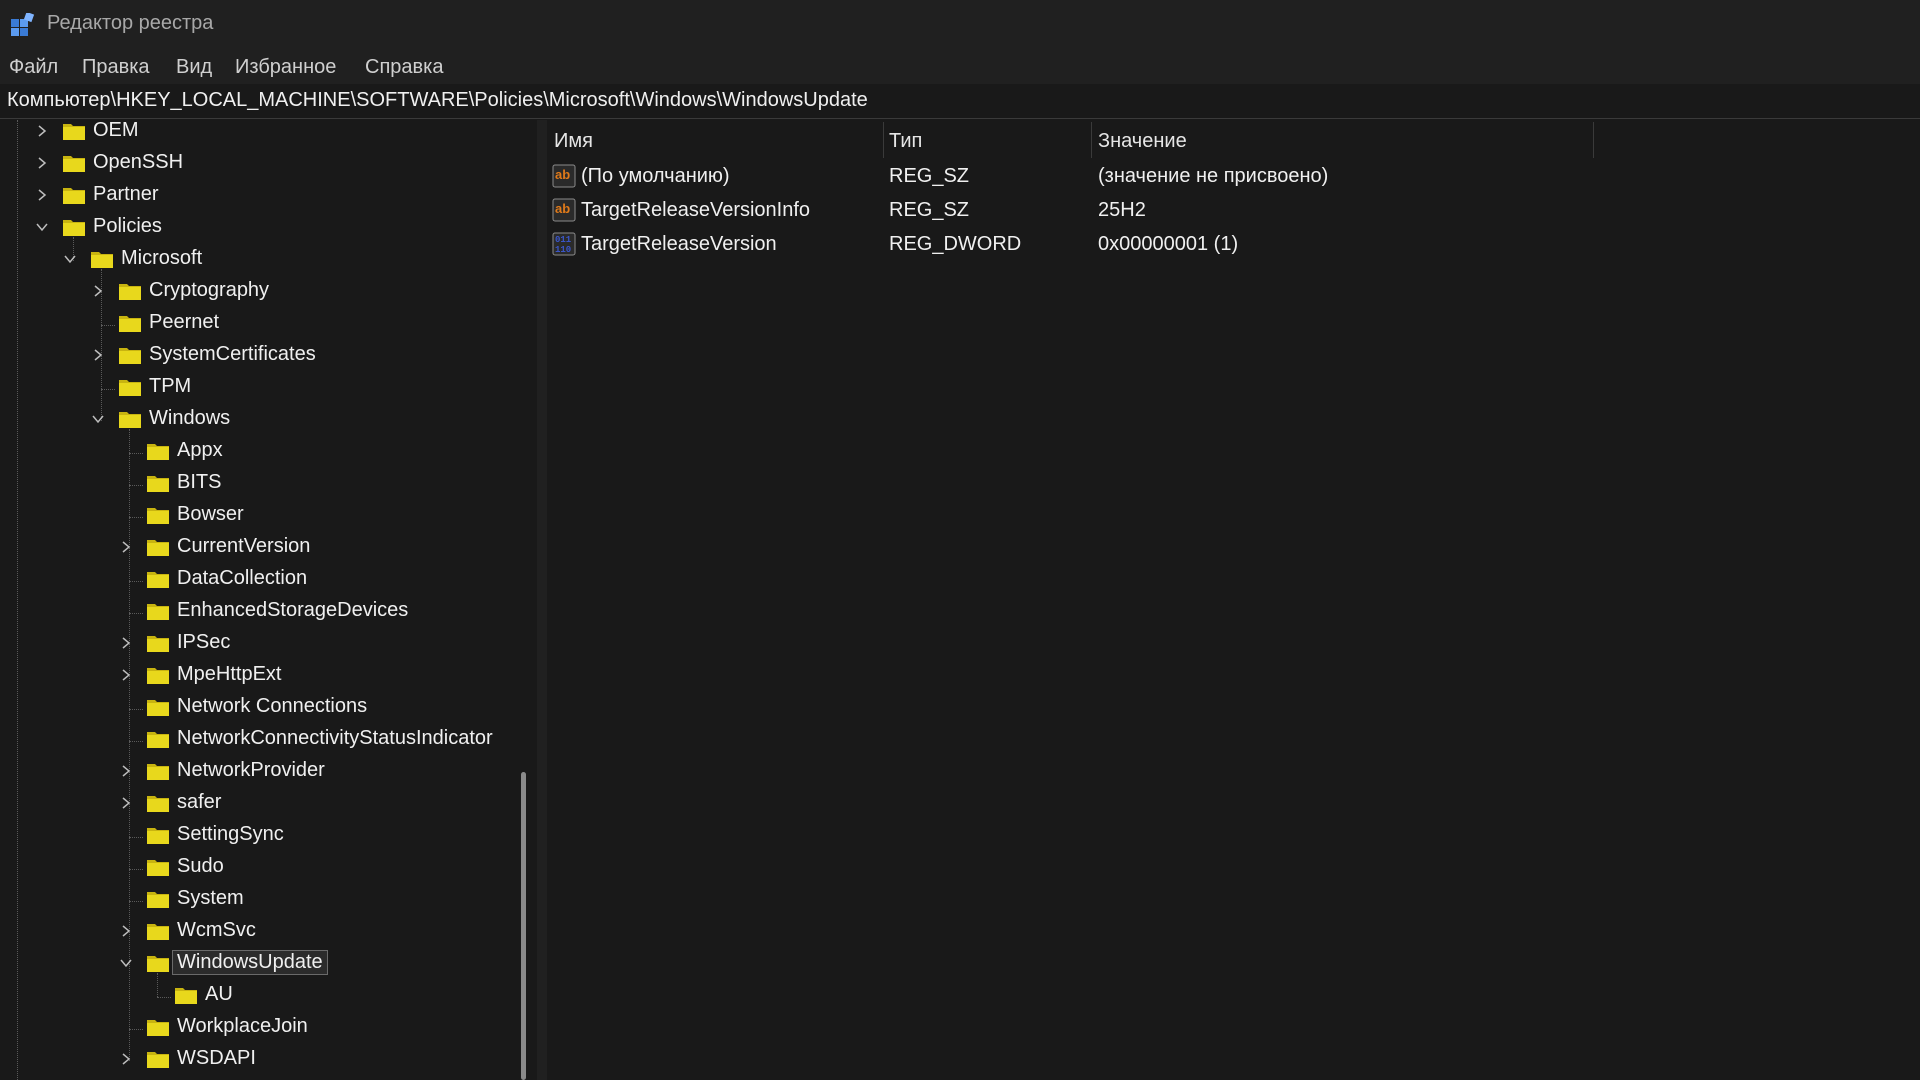 The width and height of the screenshot is (1920, 1080). Describe the element at coordinates (335, 738) in the screenshot. I see `tree-node-label: NetworkConnectivityStatusIndicator` at that location.